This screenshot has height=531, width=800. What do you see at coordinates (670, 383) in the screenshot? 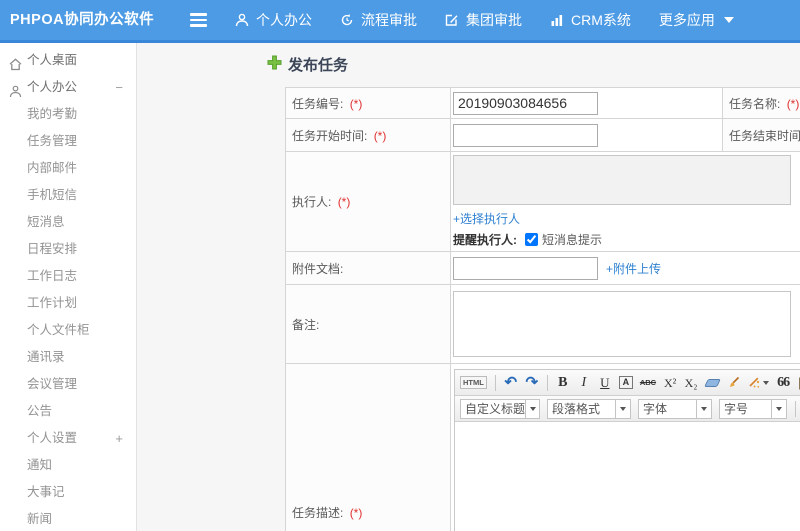
I see `superscript-button: X²` at bounding box center [670, 383].